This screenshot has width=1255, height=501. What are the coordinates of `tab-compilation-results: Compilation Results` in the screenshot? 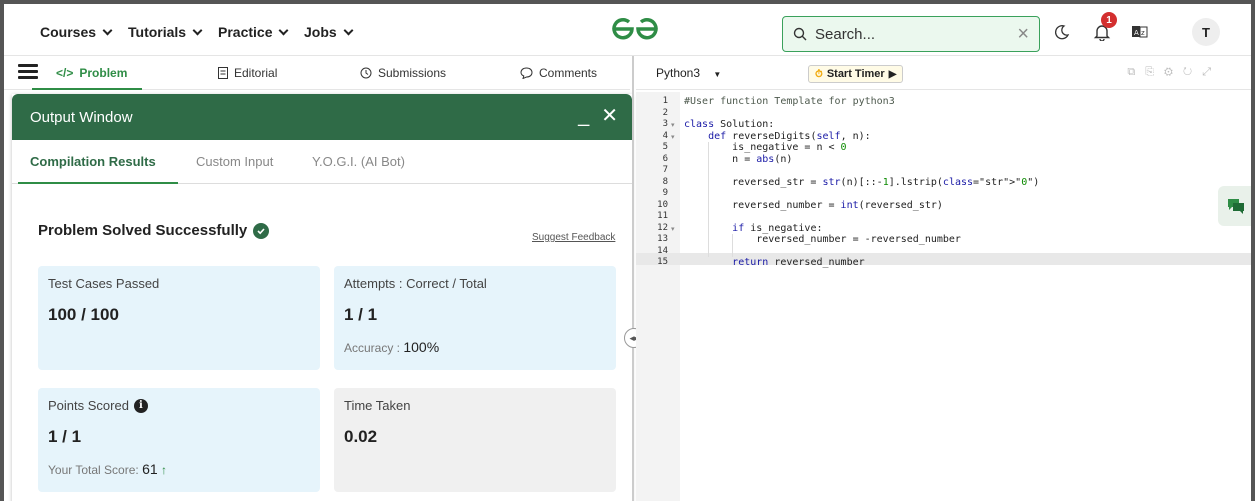 It's located at (93, 161).